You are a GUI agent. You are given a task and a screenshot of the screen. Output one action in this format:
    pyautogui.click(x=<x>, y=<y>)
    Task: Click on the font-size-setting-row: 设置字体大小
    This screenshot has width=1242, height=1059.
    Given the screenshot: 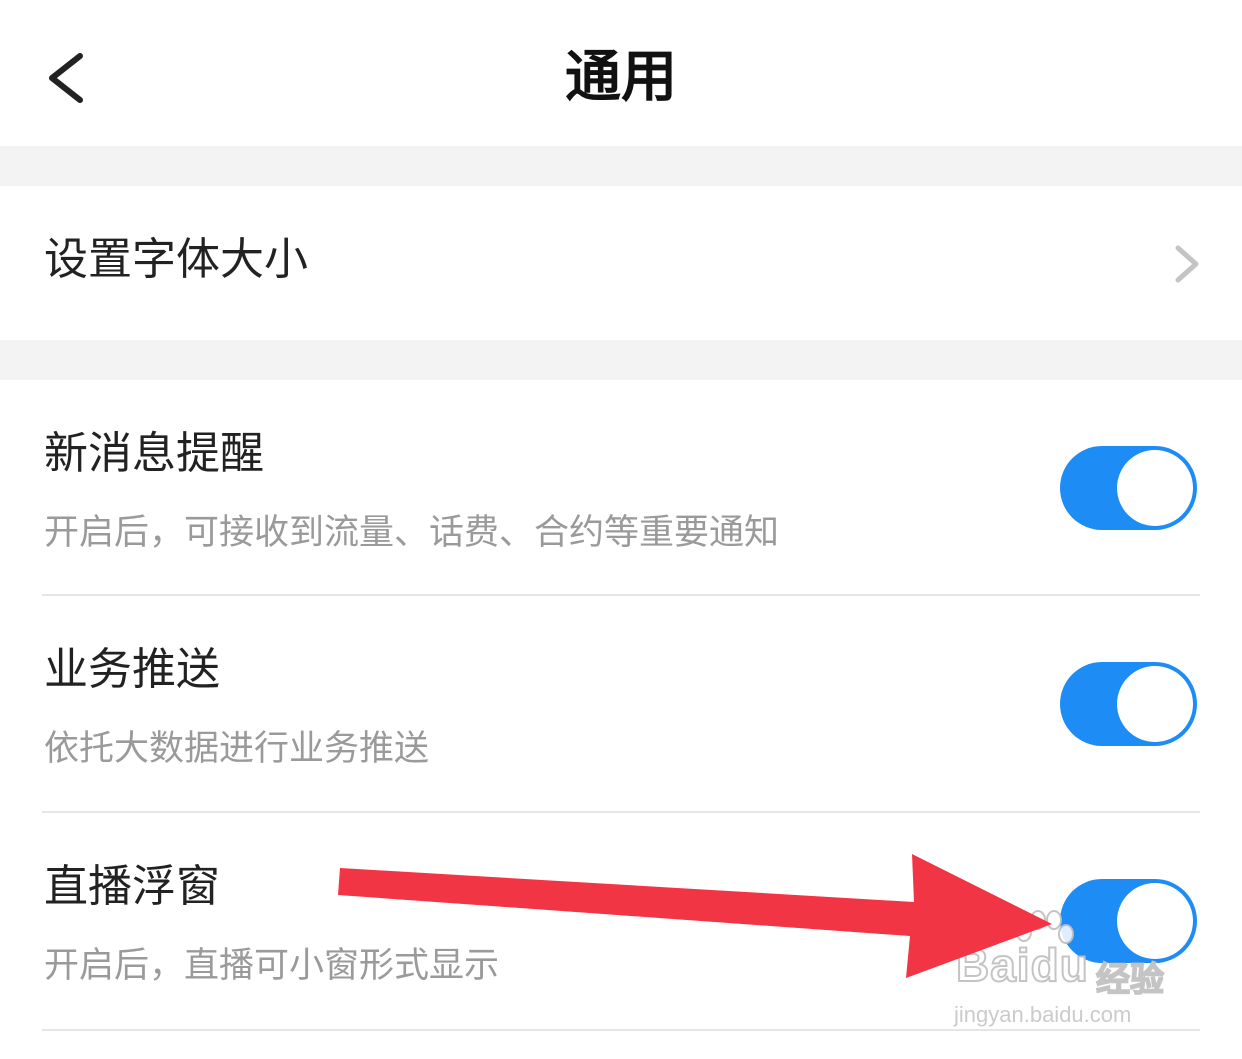 What is the action you would take?
    pyautogui.click(x=621, y=263)
    